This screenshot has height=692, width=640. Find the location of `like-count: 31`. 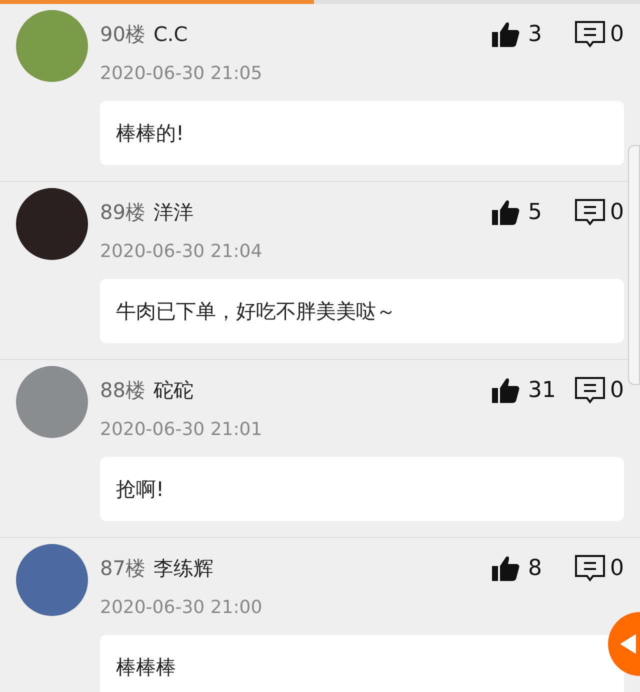

like-count: 31 is located at coordinates (542, 390).